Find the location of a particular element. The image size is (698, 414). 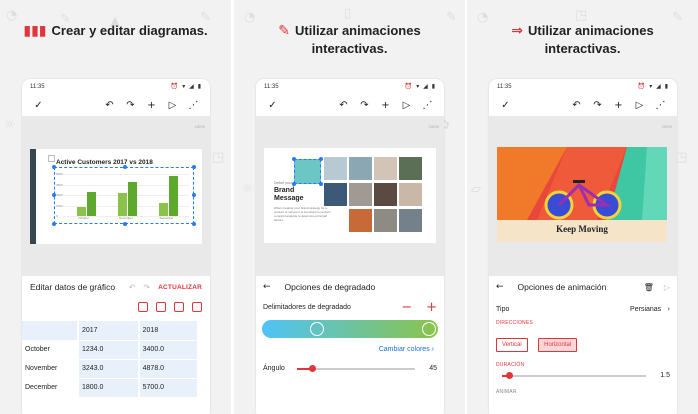

update-button: ACTUALIZAR is located at coordinates (180, 287).